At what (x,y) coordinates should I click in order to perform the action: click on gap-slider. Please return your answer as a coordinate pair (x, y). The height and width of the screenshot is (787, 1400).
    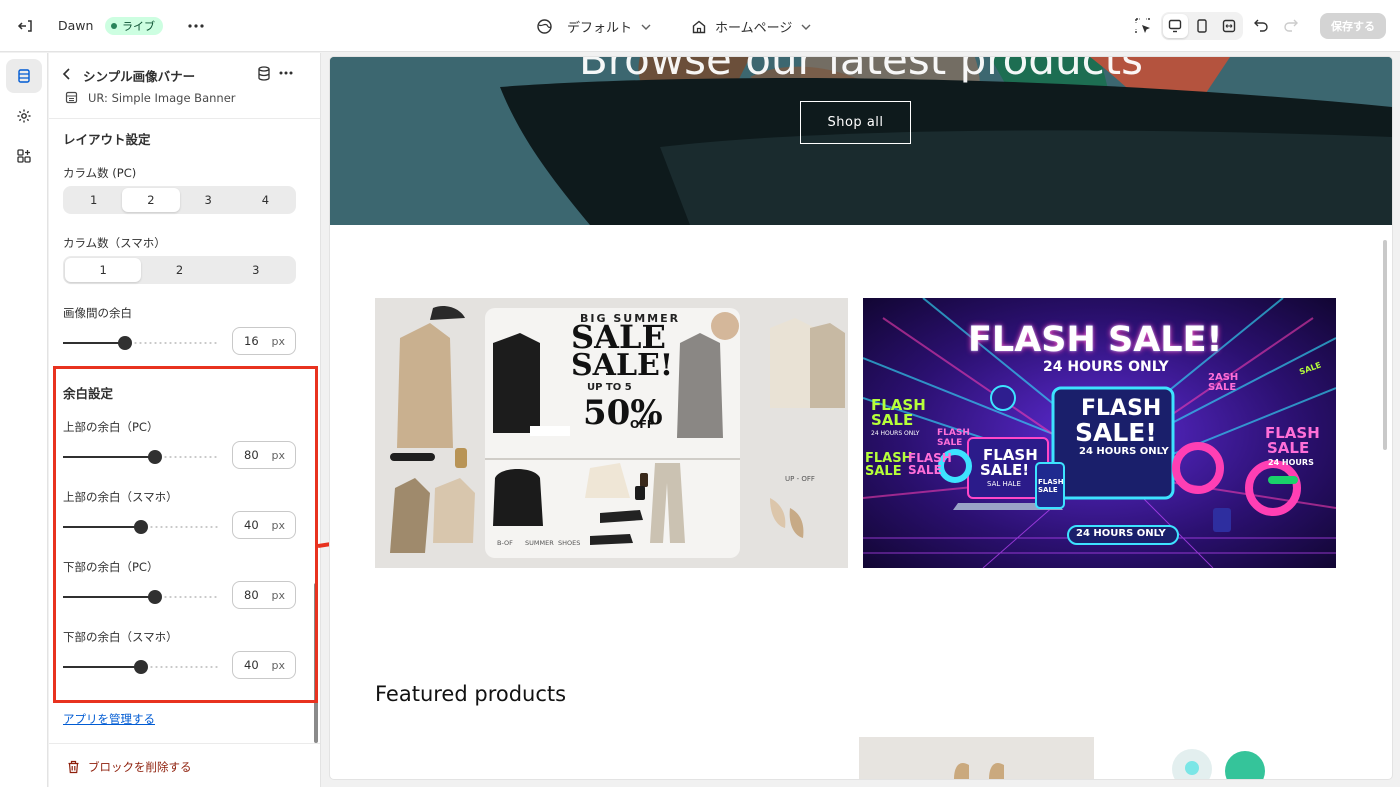
    Looking at the image, I should click on (141, 343).